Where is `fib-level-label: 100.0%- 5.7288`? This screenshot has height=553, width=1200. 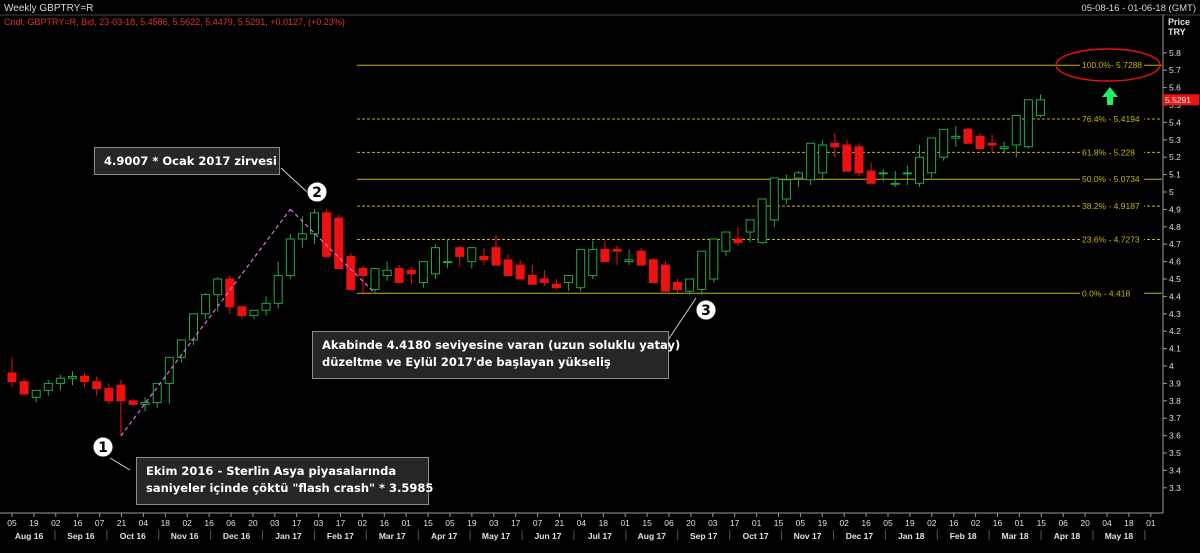 fib-level-label: 100.0%- 5.7288 is located at coordinates (1112, 65).